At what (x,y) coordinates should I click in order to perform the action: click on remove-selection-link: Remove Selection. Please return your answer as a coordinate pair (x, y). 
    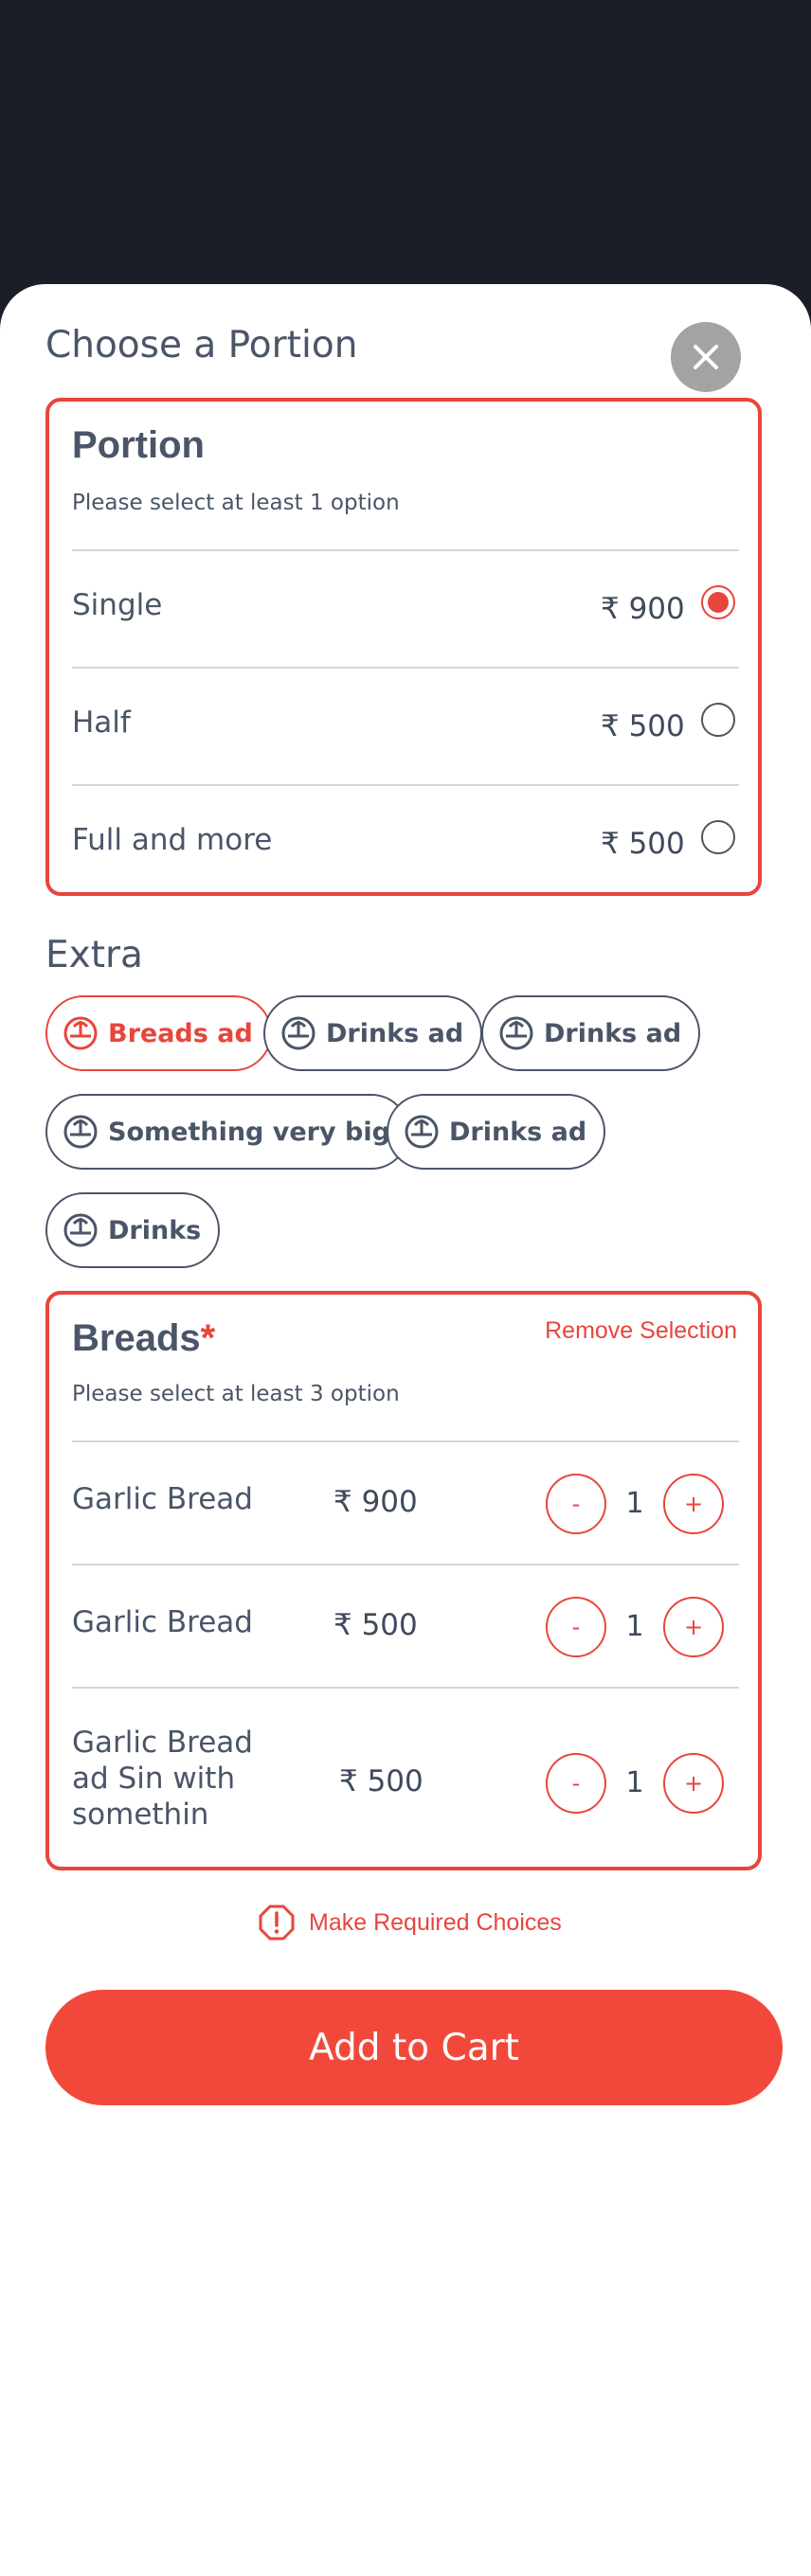
    Looking at the image, I should click on (641, 1331).